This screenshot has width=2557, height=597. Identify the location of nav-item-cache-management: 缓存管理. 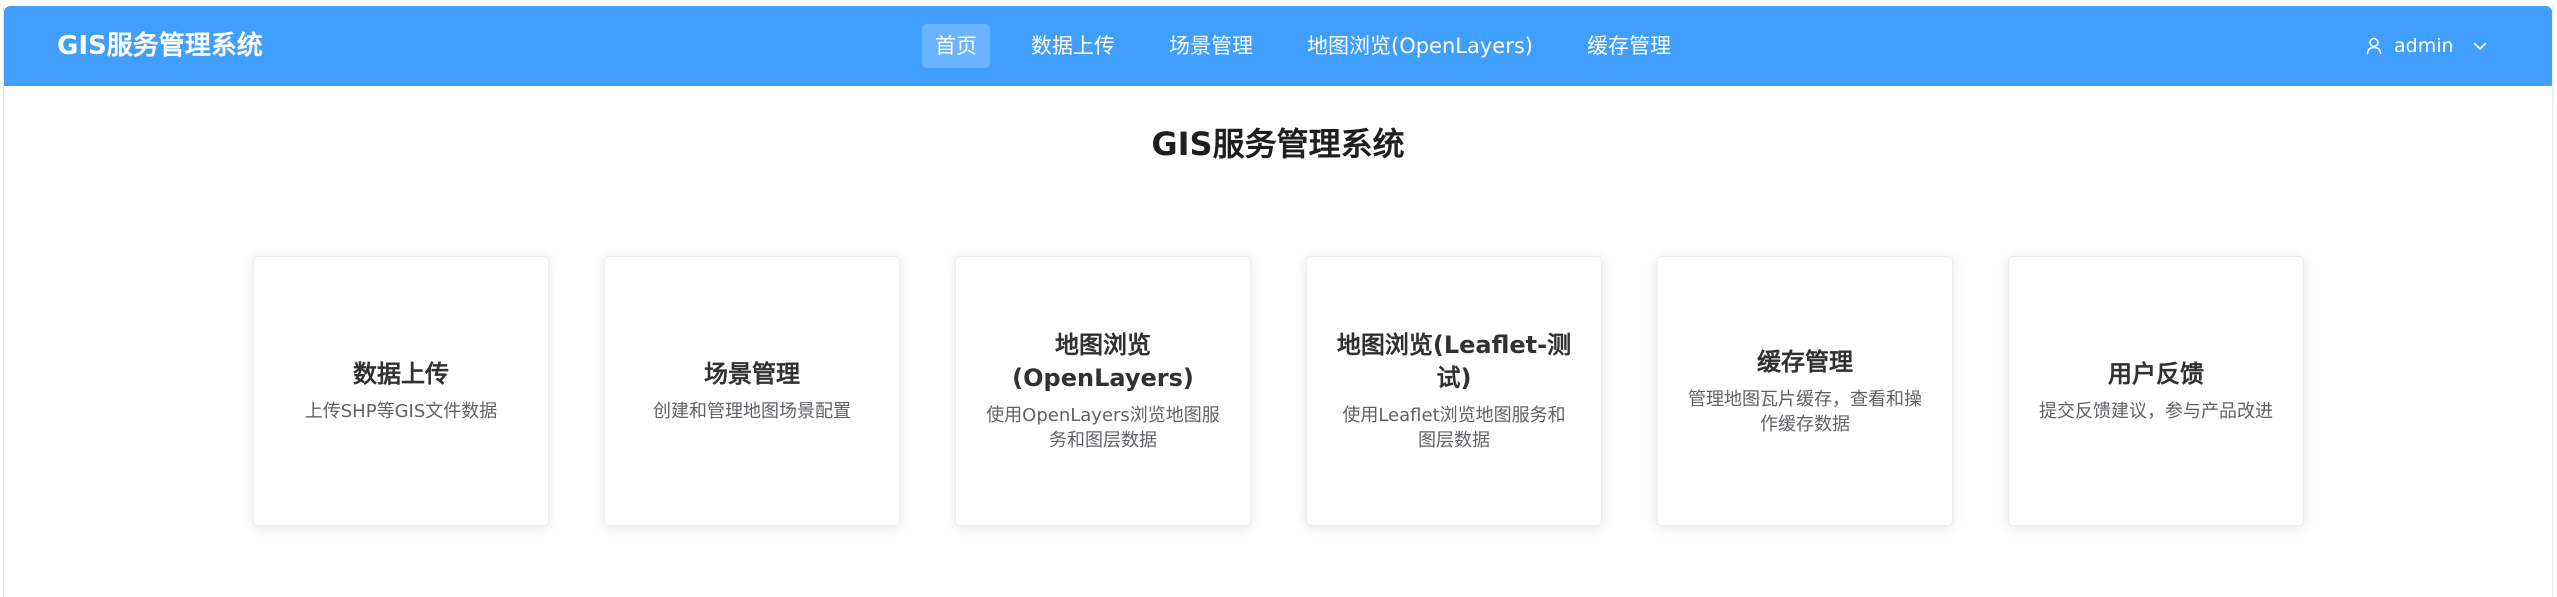
(1629, 46).